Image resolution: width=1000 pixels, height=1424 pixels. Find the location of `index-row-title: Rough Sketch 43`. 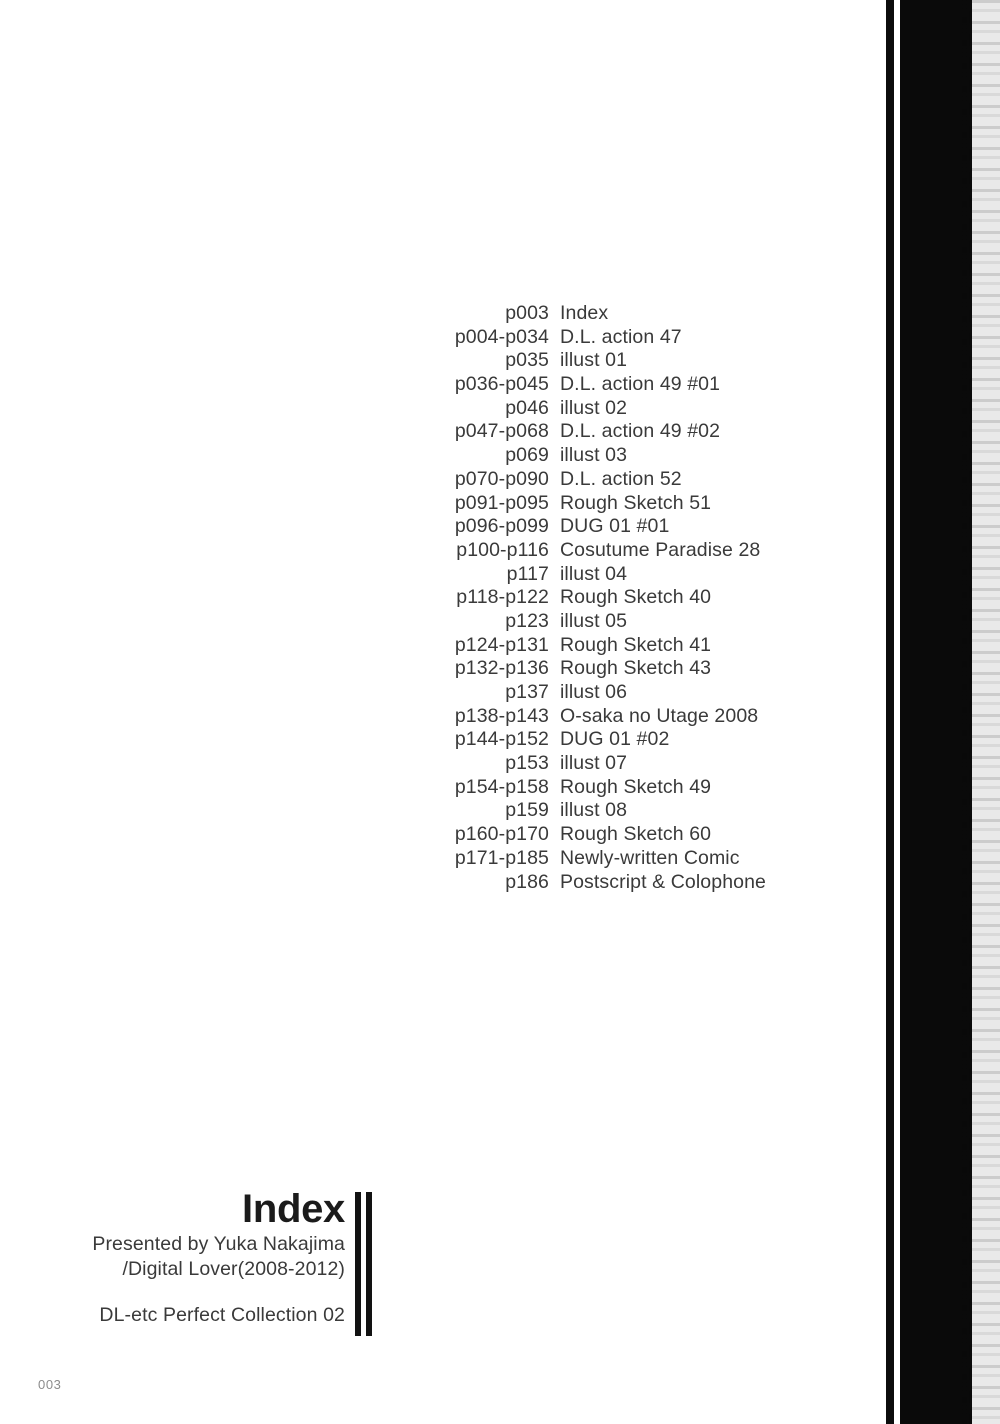

index-row-title: Rough Sketch 43 is located at coordinates (636, 668).